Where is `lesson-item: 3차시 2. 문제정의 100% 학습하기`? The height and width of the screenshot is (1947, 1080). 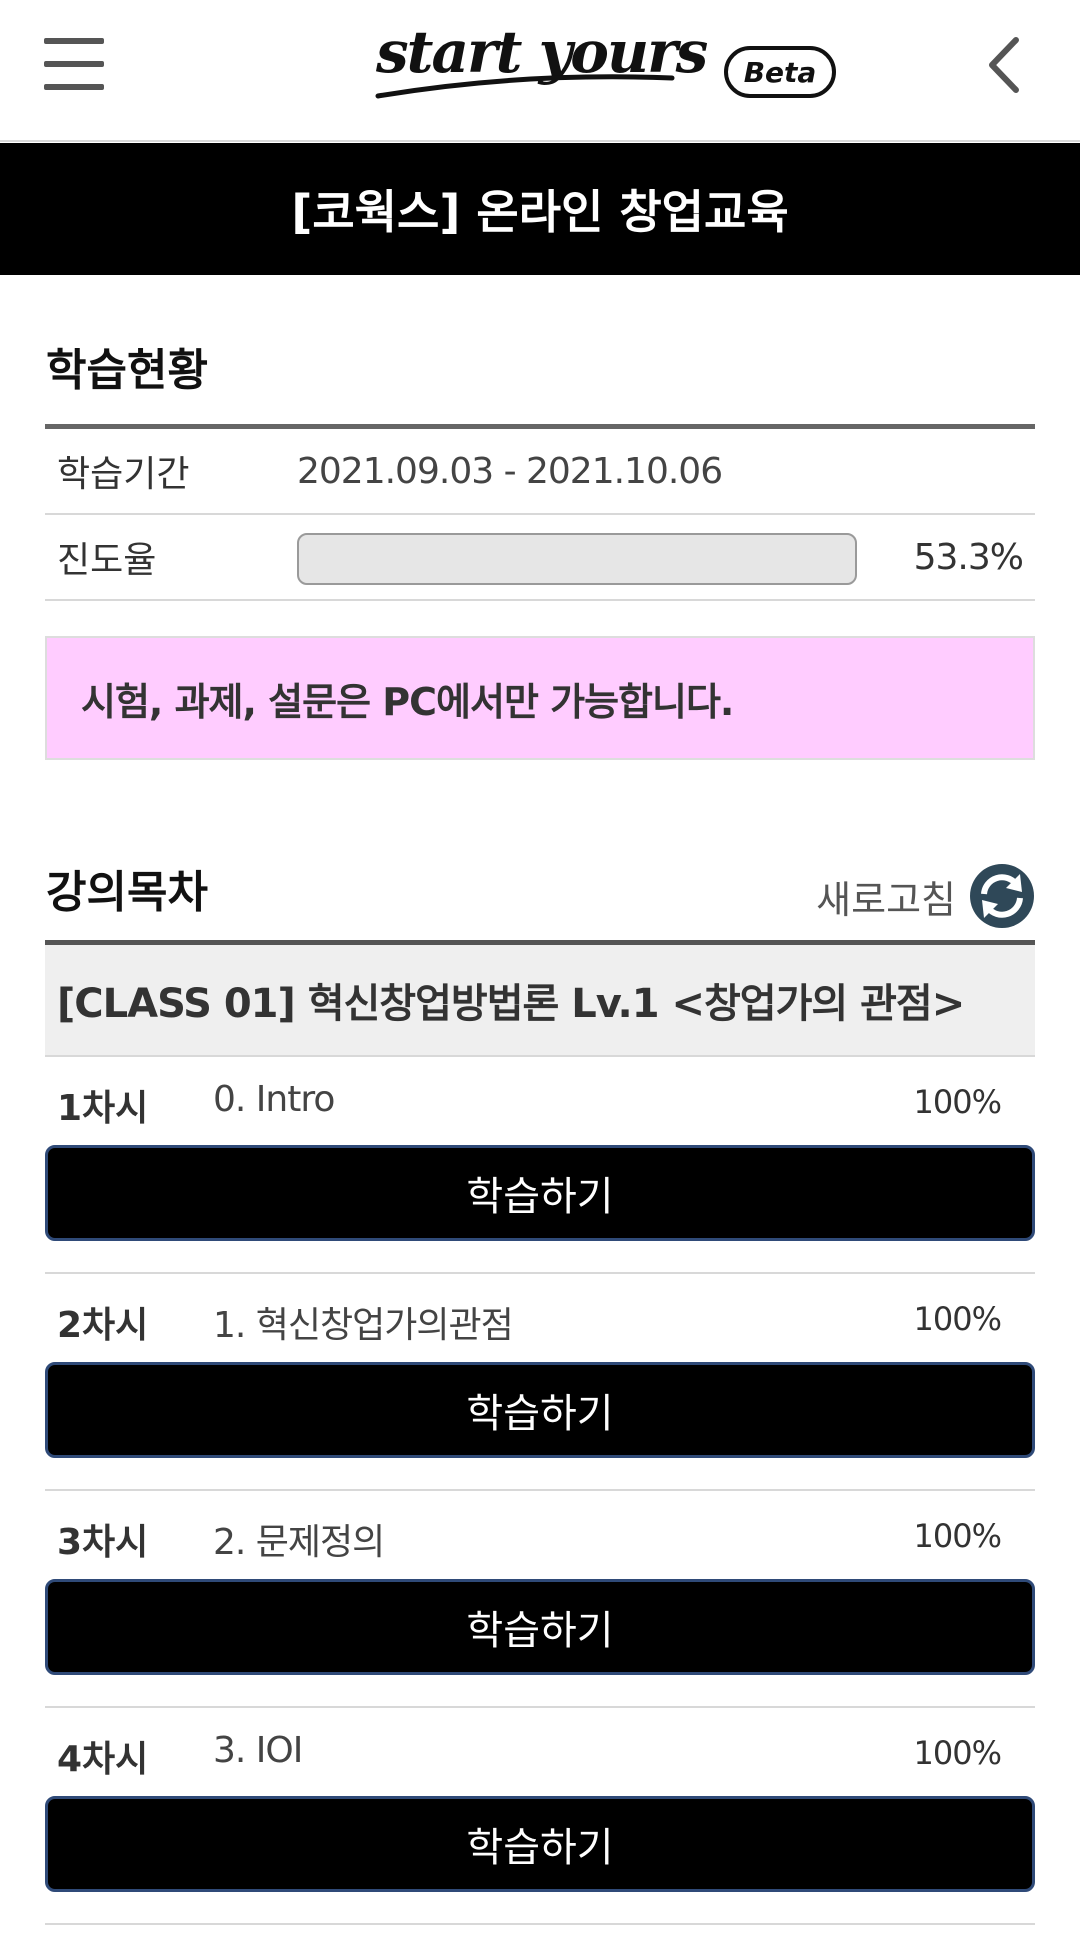
lesson-item: 3차시 2. 문제정의 100% 학습하기 is located at coordinates (540, 1599).